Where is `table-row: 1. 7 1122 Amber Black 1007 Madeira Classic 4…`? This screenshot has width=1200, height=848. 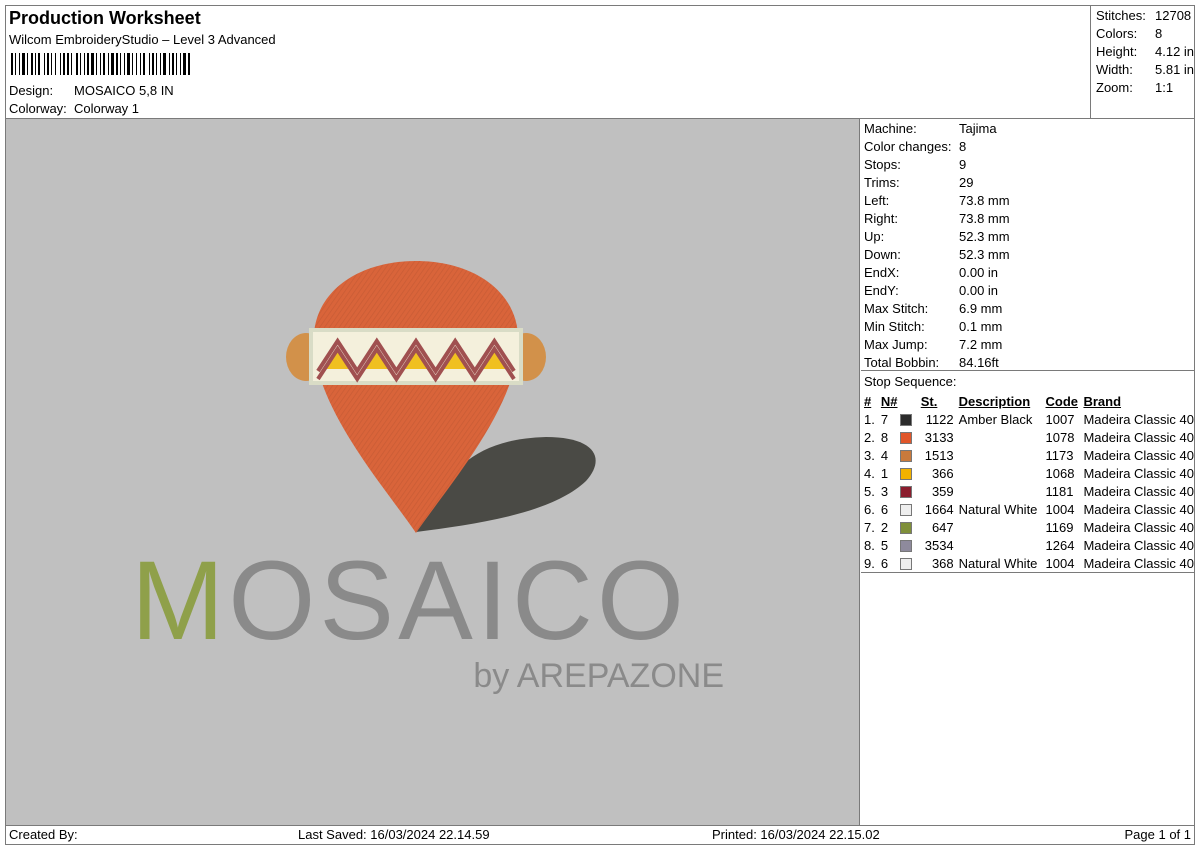 table-row: 1. 7 1122 Amber Black 1007 Madeira Classic 4… is located at coordinates (1029, 419).